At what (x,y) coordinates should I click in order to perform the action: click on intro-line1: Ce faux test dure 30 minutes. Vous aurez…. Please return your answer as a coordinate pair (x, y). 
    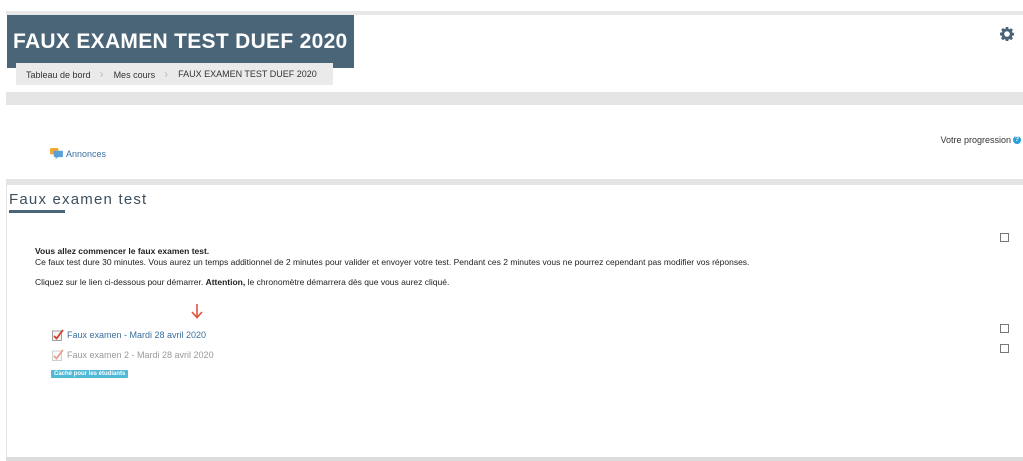
    Looking at the image, I should click on (392, 262).